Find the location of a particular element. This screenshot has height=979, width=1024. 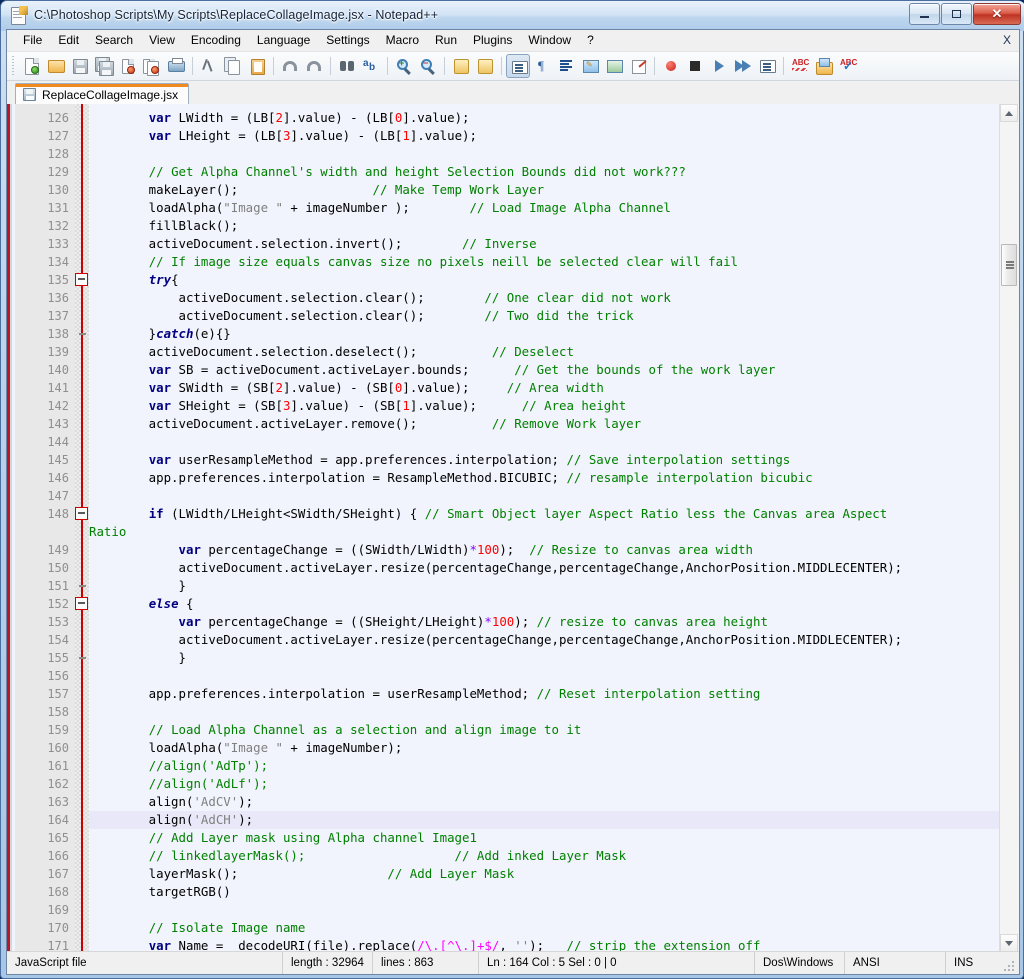

menu-edit: Edit is located at coordinates (68, 40).